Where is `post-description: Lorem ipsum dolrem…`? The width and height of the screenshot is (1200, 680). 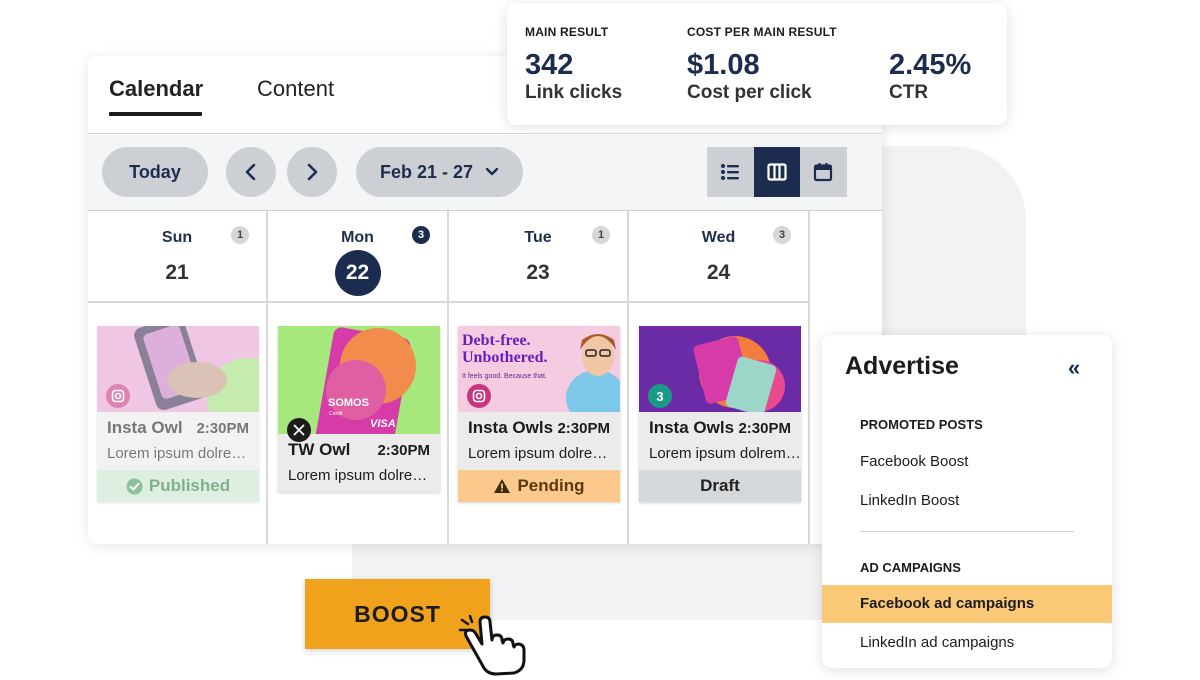 post-description: Lorem ipsum dolrem… is located at coordinates (725, 453).